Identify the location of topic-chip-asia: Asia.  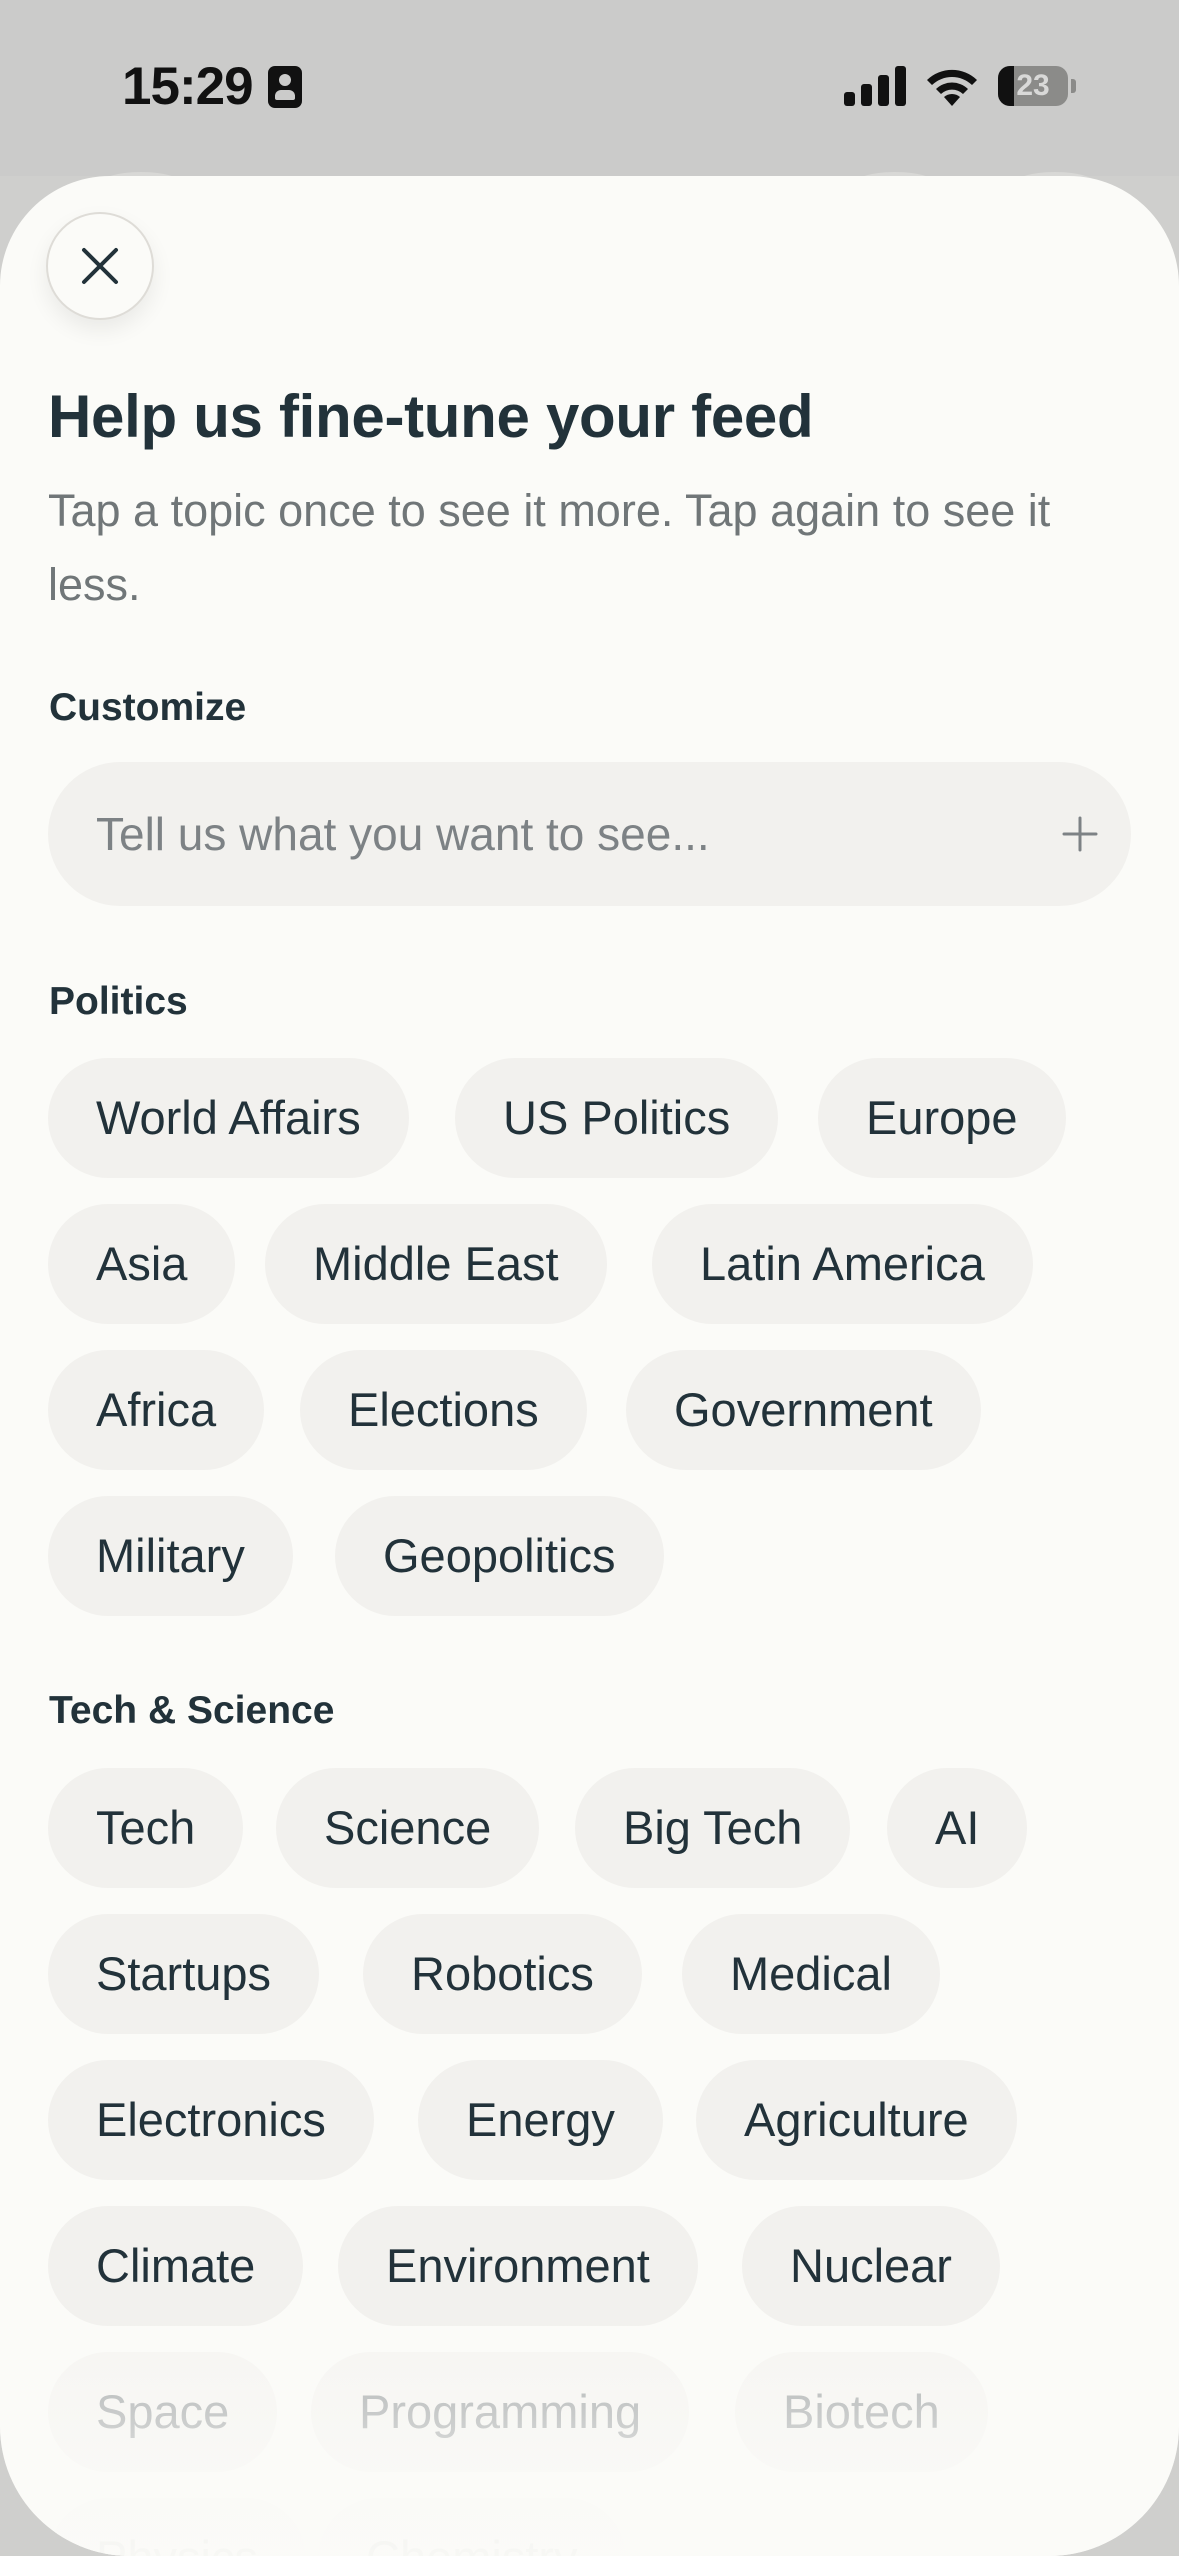
(142, 1264).